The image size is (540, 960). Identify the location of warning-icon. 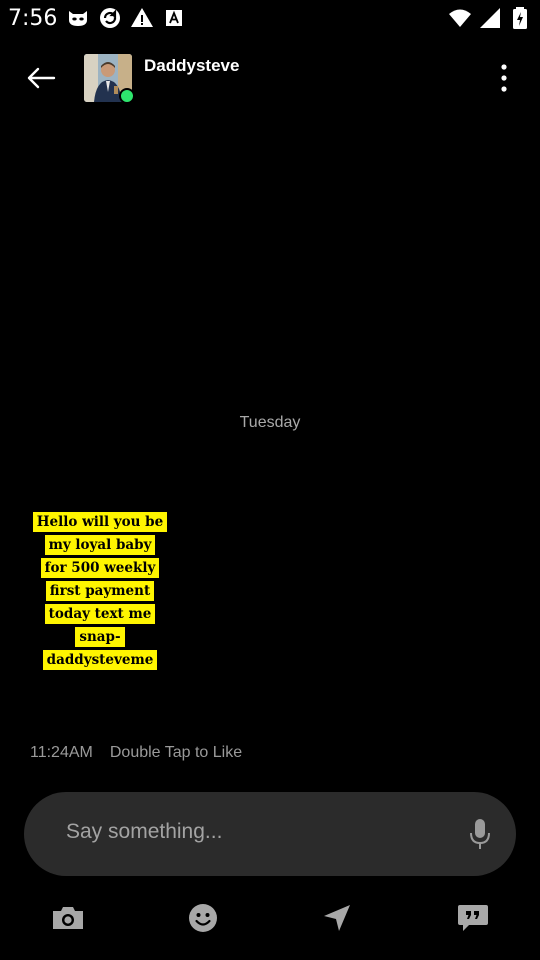
(142, 17).